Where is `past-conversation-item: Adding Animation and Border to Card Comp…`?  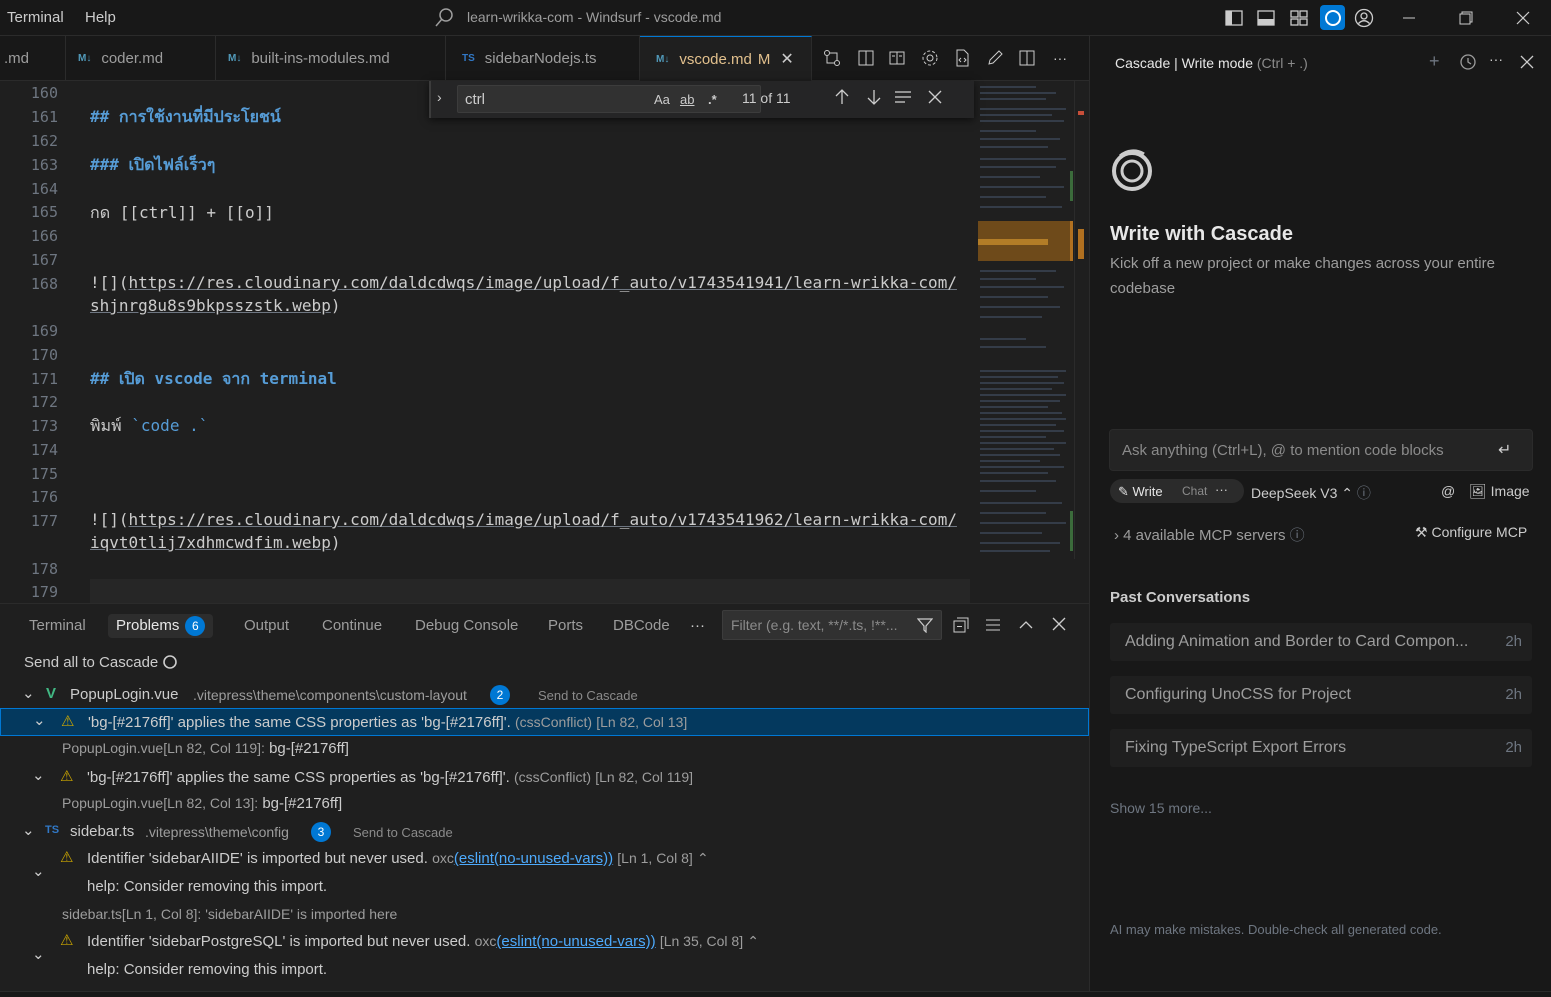 past-conversation-item: Adding Animation and Border to Card Comp… is located at coordinates (1321, 642).